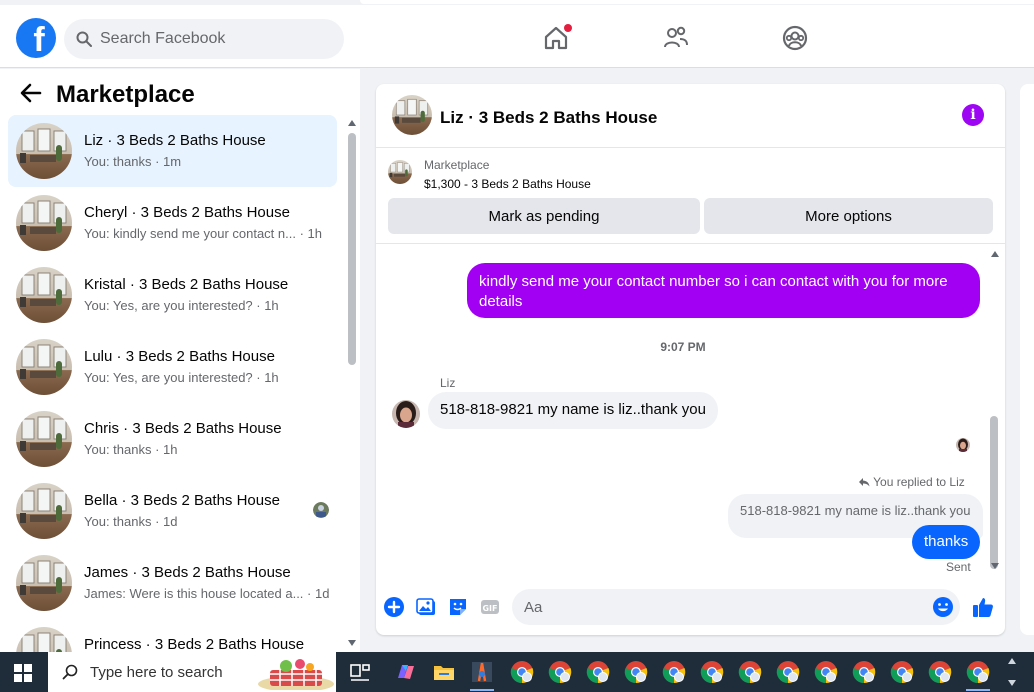 The image size is (1034, 692). What do you see at coordinates (39, 39) in the screenshot?
I see `logo-letter: f` at bounding box center [39, 39].